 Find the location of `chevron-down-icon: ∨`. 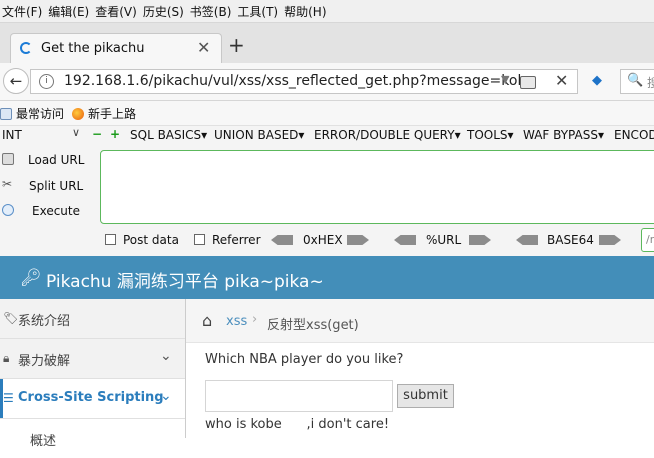

chevron-down-icon: ∨ is located at coordinates (76, 132).